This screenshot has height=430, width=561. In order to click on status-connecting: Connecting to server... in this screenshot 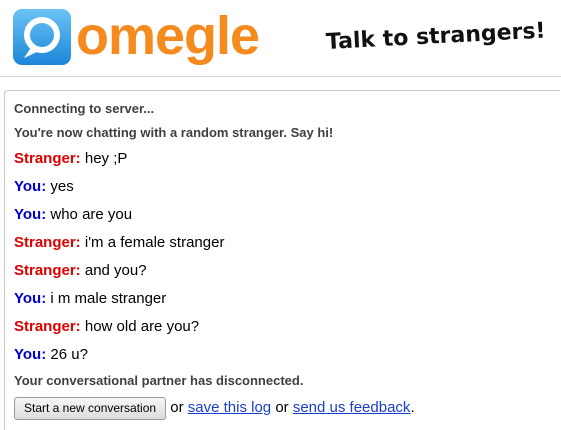, I will do `click(84, 108)`.